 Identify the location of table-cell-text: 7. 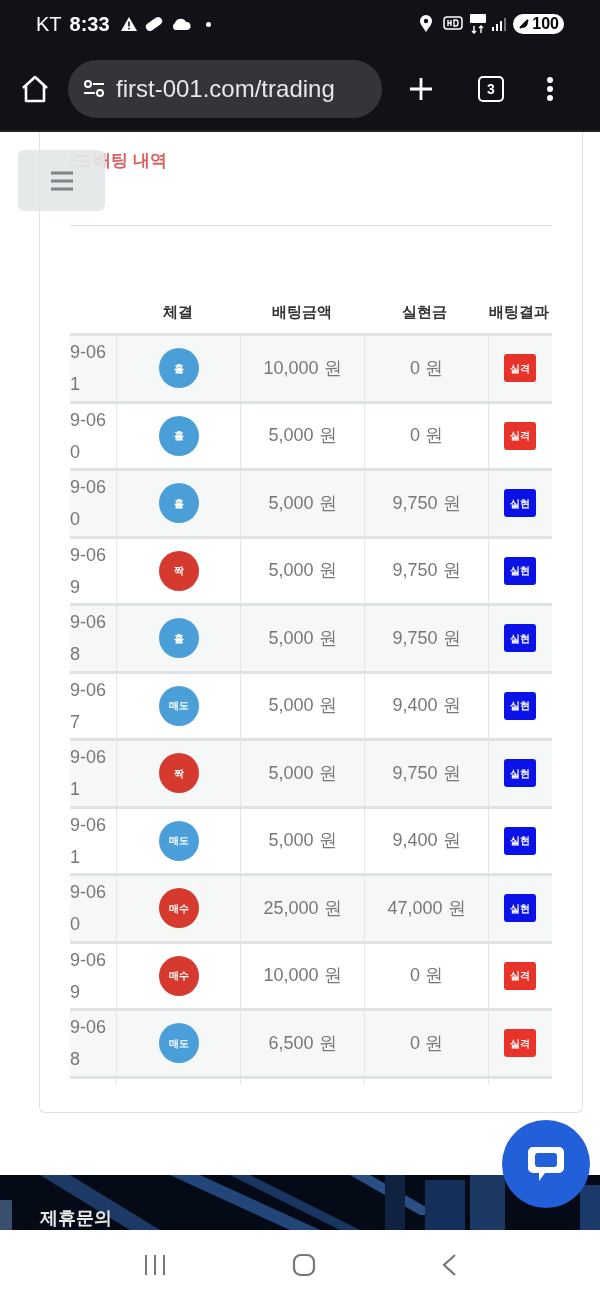
(75, 722).